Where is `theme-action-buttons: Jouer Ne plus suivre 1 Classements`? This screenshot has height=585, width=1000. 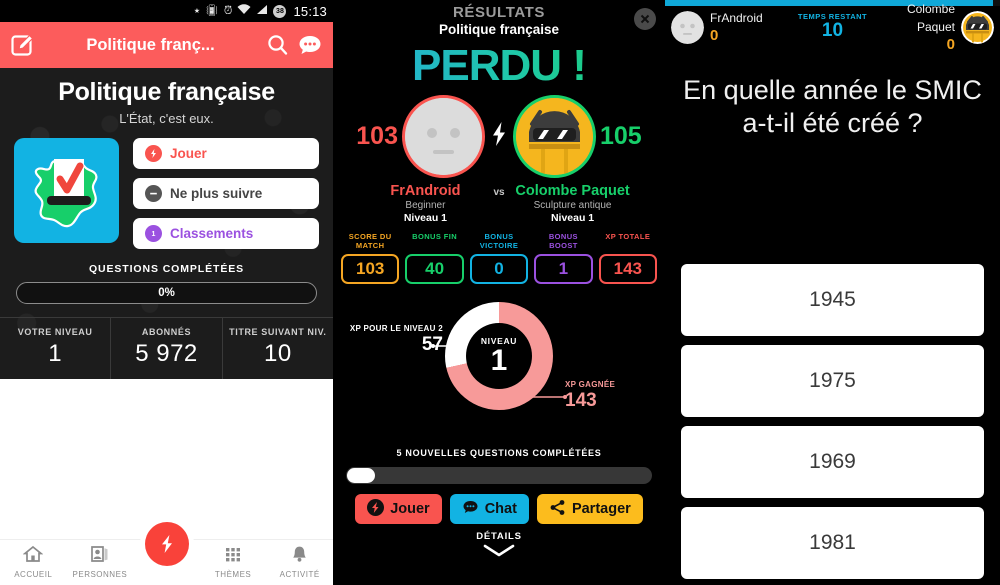 theme-action-buttons: Jouer Ne plus suivre 1 Classements is located at coordinates (226, 193).